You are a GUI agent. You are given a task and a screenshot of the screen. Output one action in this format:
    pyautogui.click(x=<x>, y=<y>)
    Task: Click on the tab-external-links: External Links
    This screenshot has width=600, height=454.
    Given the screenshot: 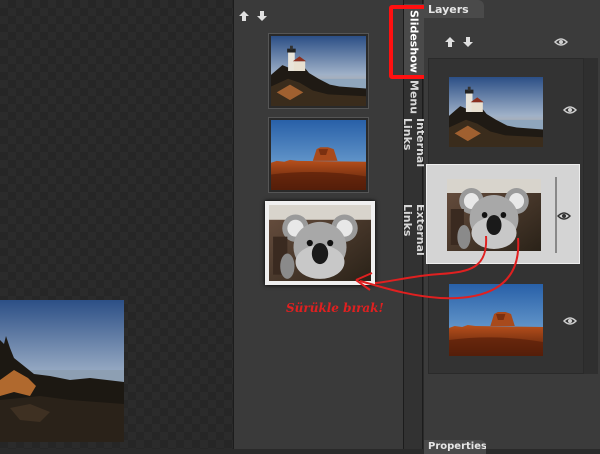 What is the action you would take?
    pyautogui.click(x=414, y=243)
    